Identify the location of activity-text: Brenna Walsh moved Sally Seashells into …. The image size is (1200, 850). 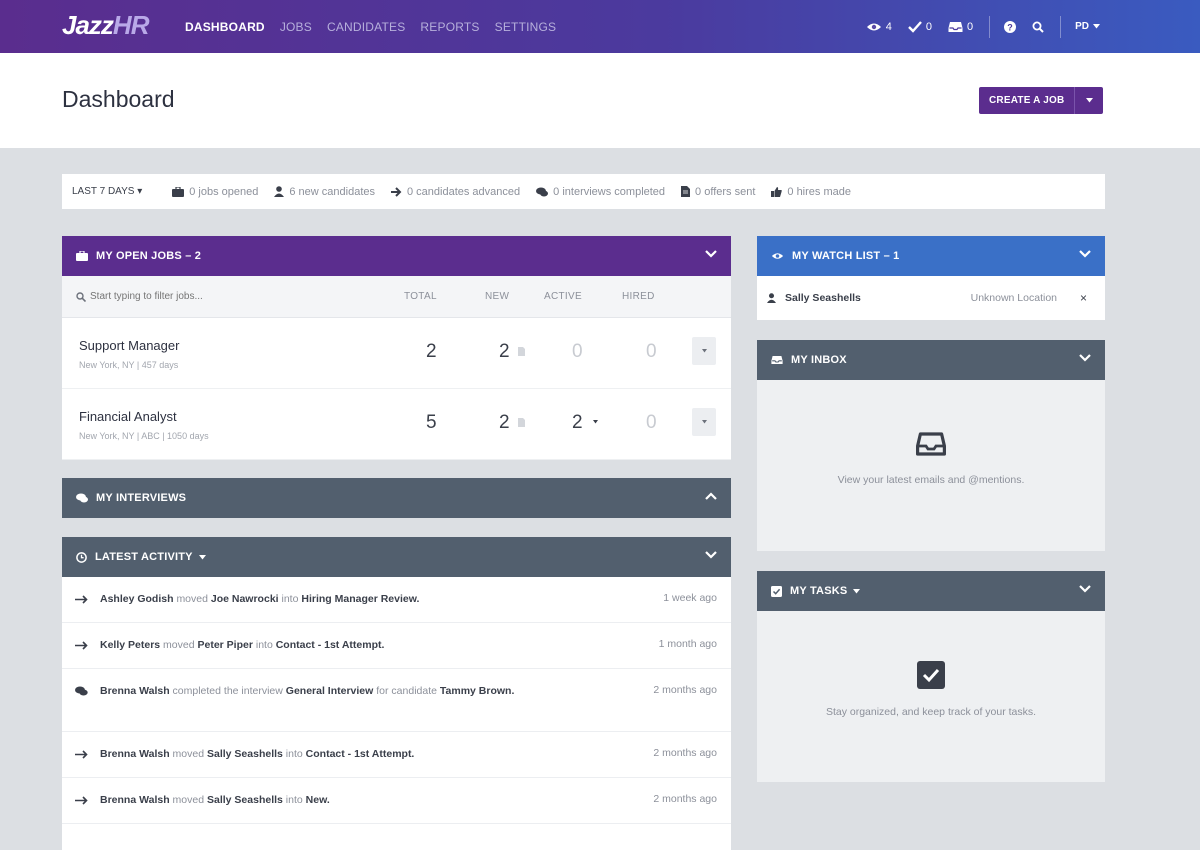
(325, 754).